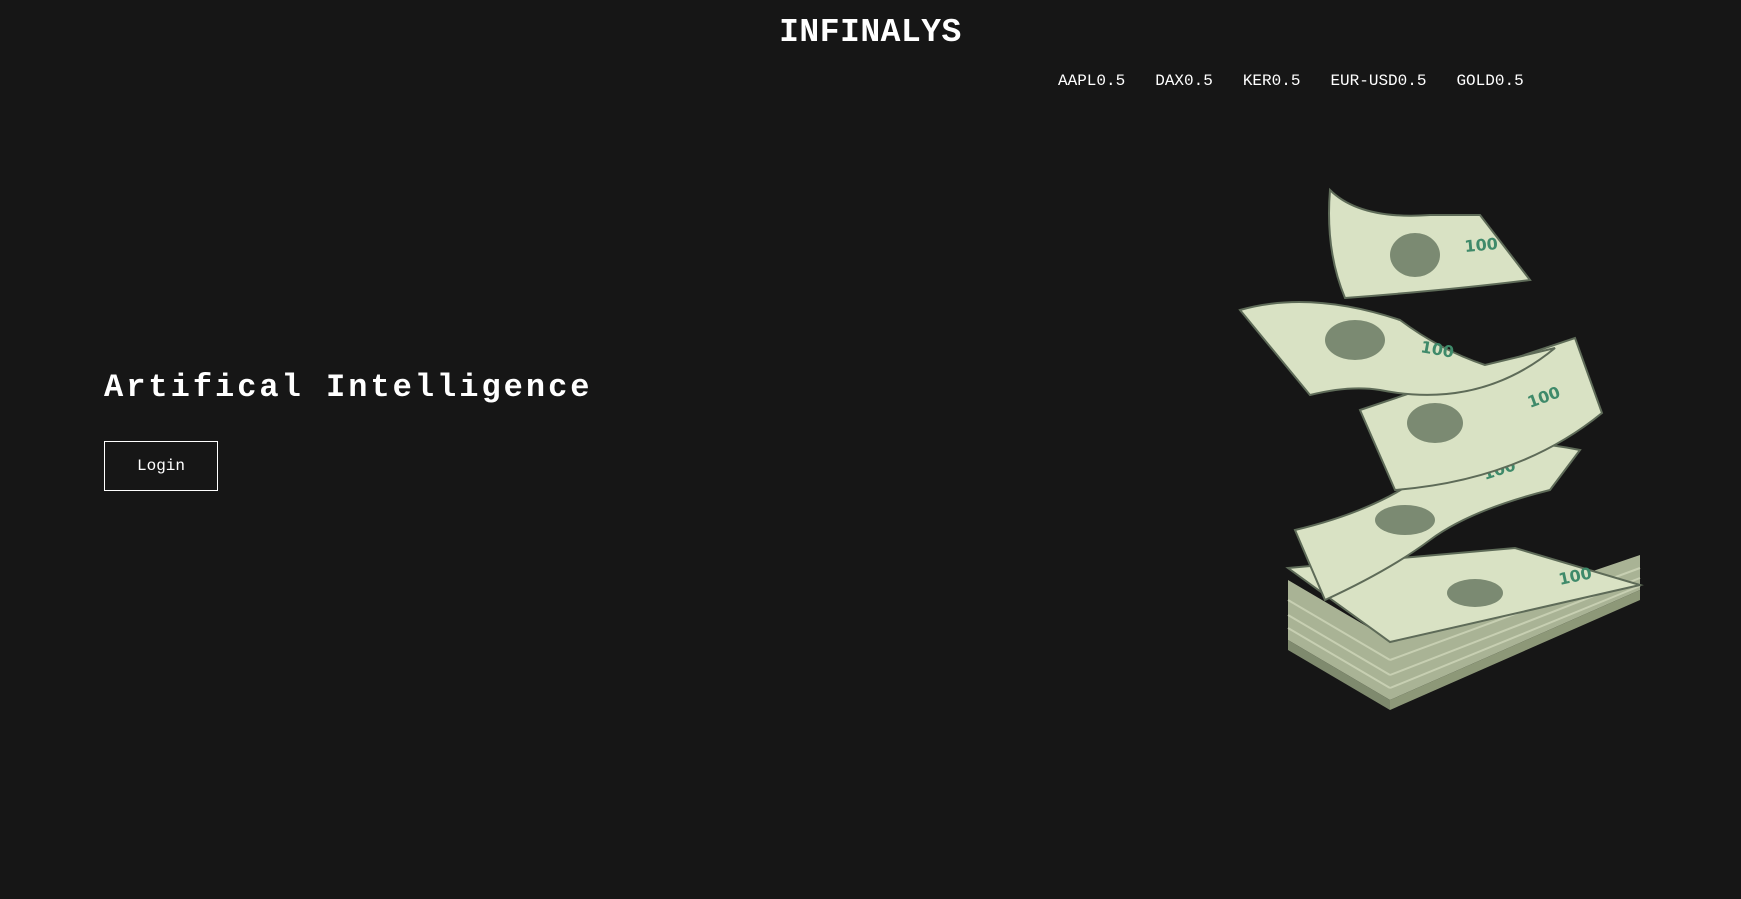 This screenshot has height=899, width=1741. What do you see at coordinates (1272, 81) in the screenshot?
I see `ticker-item-ker: KER0.5` at bounding box center [1272, 81].